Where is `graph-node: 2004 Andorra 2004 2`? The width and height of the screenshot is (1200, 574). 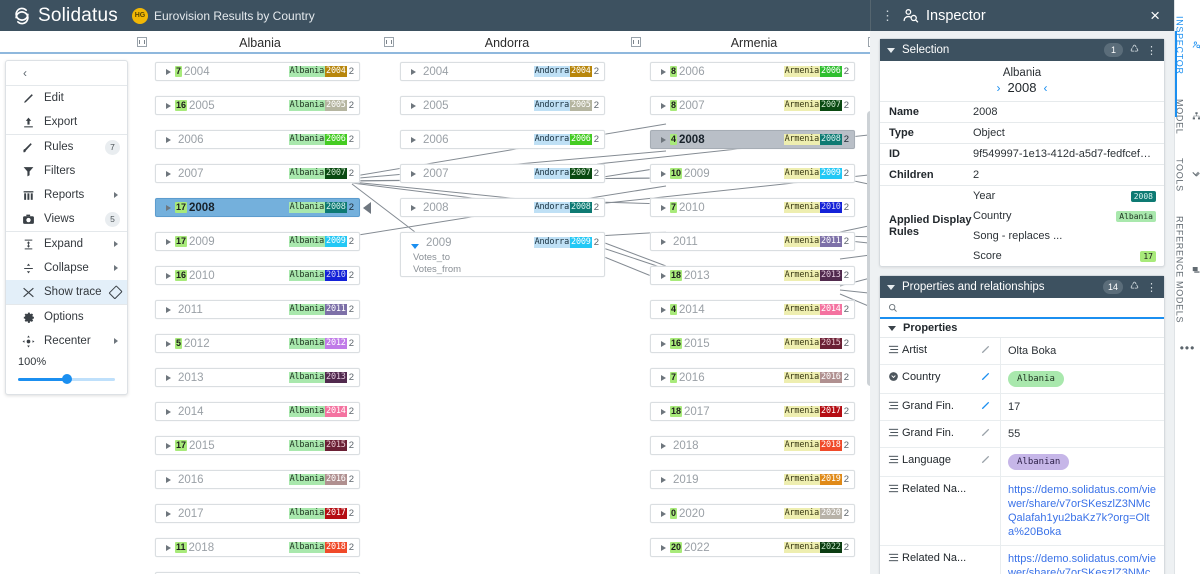 graph-node: 2004 Andorra 2004 2 is located at coordinates (502, 71).